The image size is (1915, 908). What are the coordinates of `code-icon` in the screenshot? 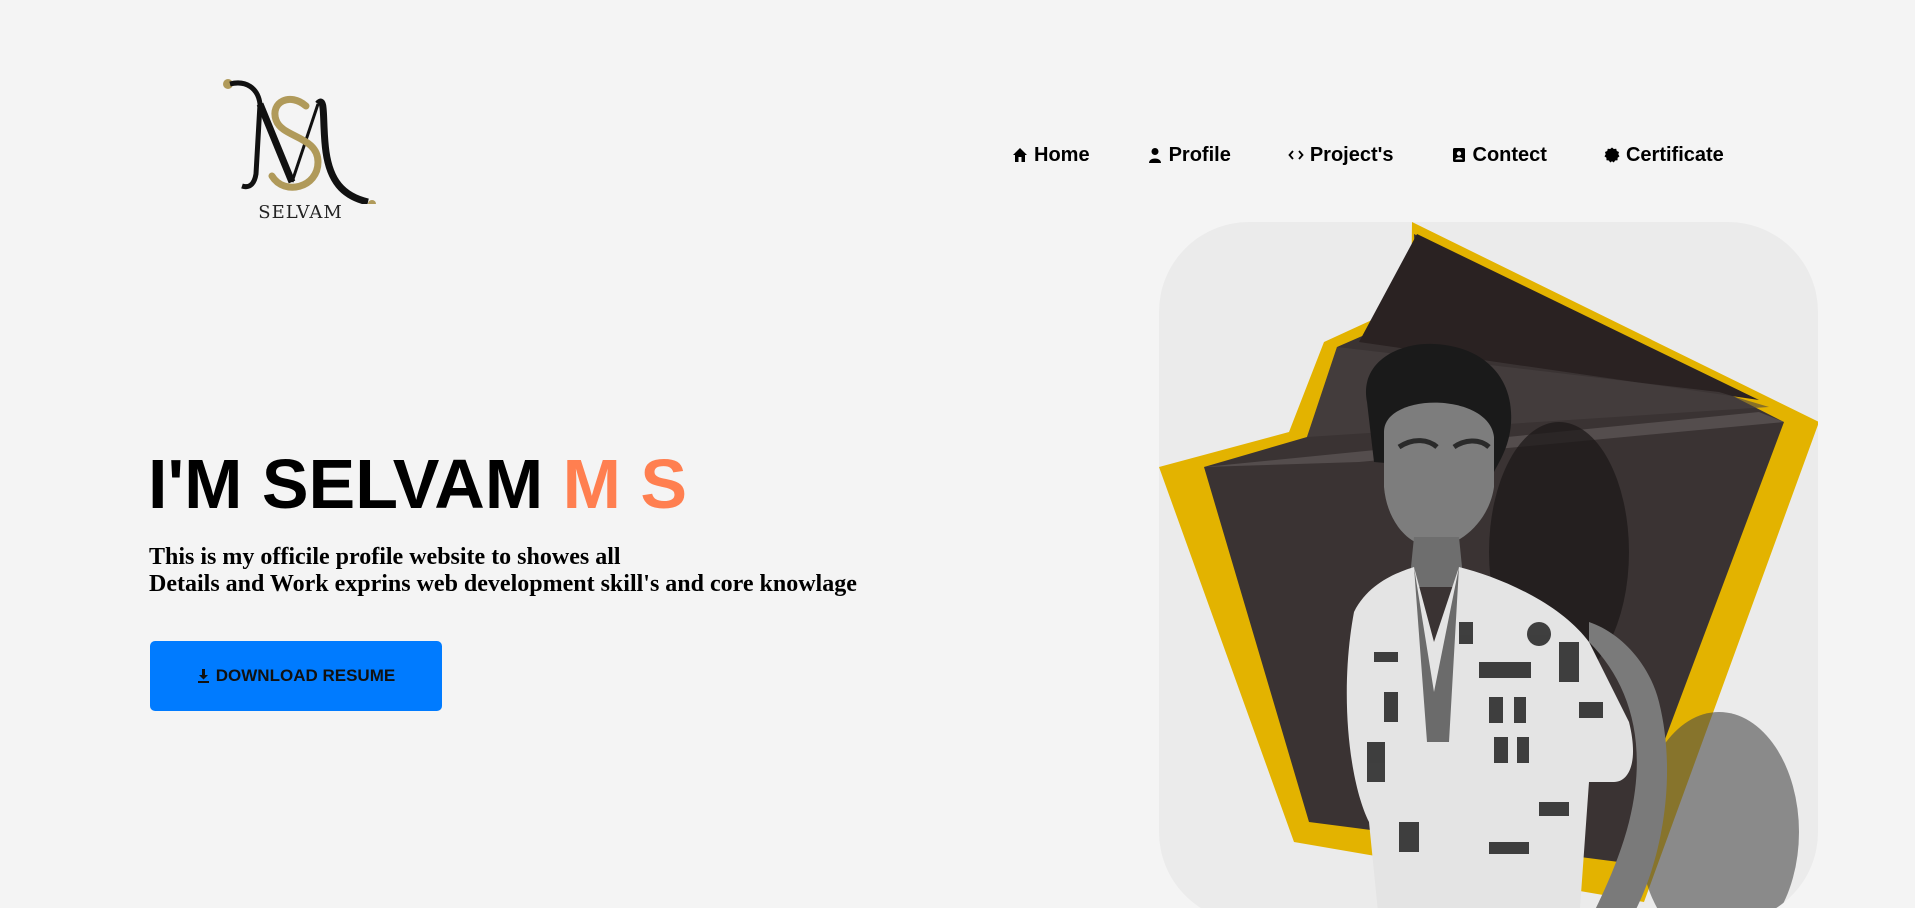 It's located at (1296, 155).